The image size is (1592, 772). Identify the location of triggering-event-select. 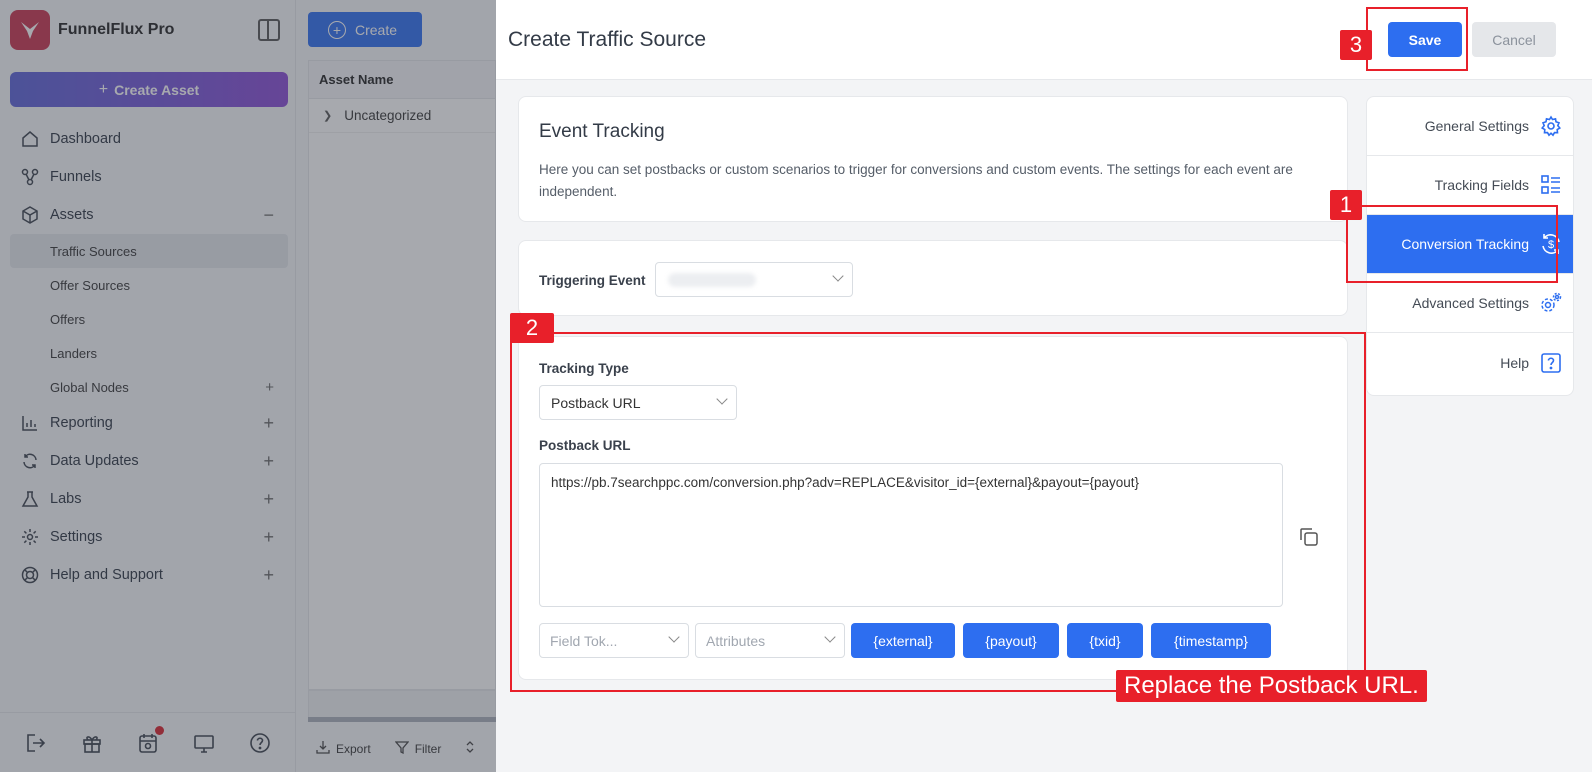
(754, 279).